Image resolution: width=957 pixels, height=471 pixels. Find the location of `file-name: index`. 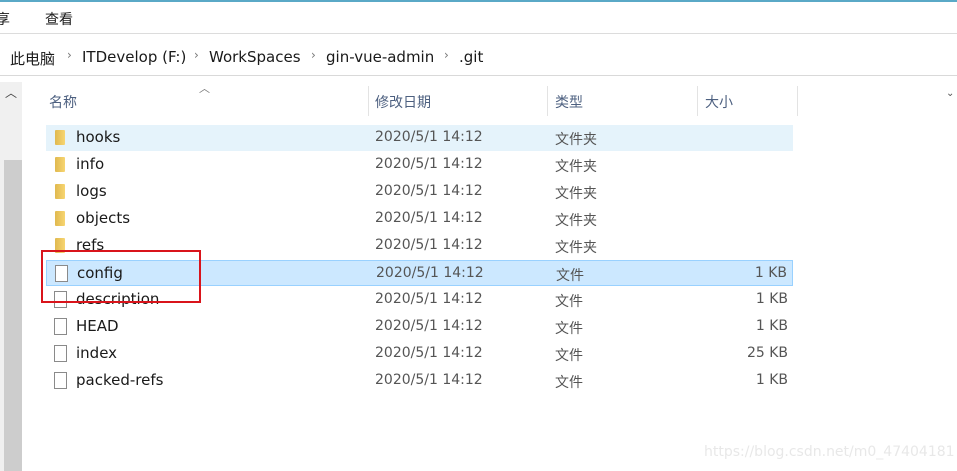

file-name: index is located at coordinates (97, 353).